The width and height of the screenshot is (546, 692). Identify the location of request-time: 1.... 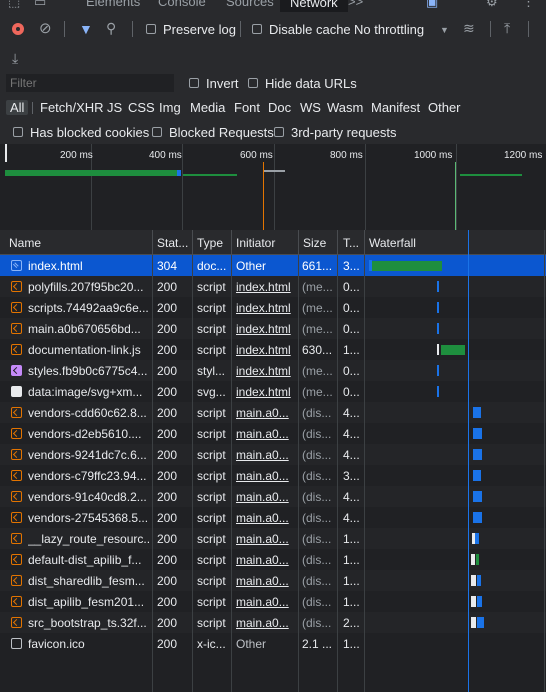
(351, 581).